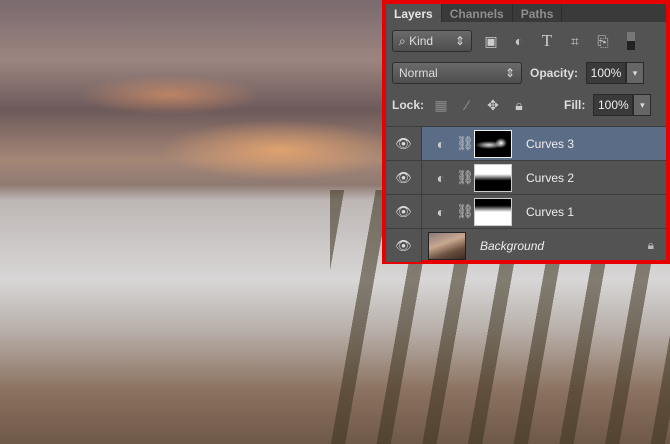 The image size is (670, 444). What do you see at coordinates (547, 40) in the screenshot?
I see `type-filter-icon: T` at bounding box center [547, 40].